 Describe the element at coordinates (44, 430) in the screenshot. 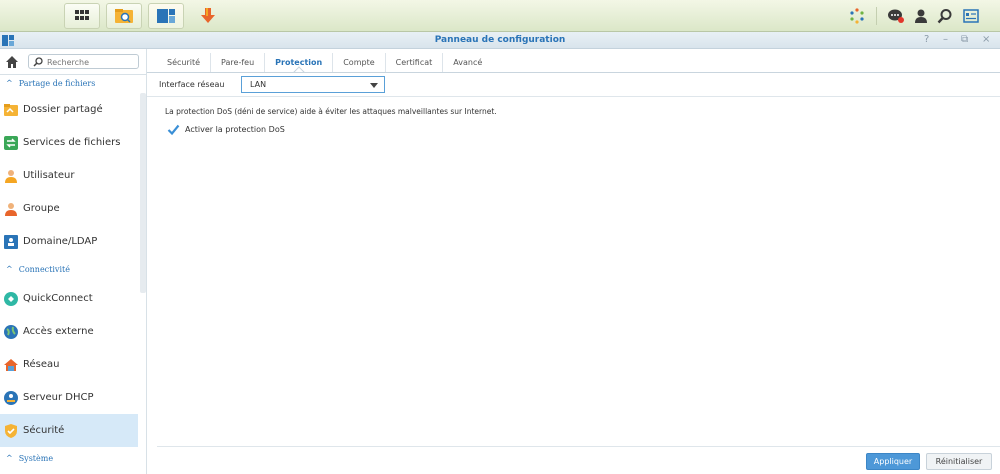

I see `sidebar-item-label: Sécurité` at that location.